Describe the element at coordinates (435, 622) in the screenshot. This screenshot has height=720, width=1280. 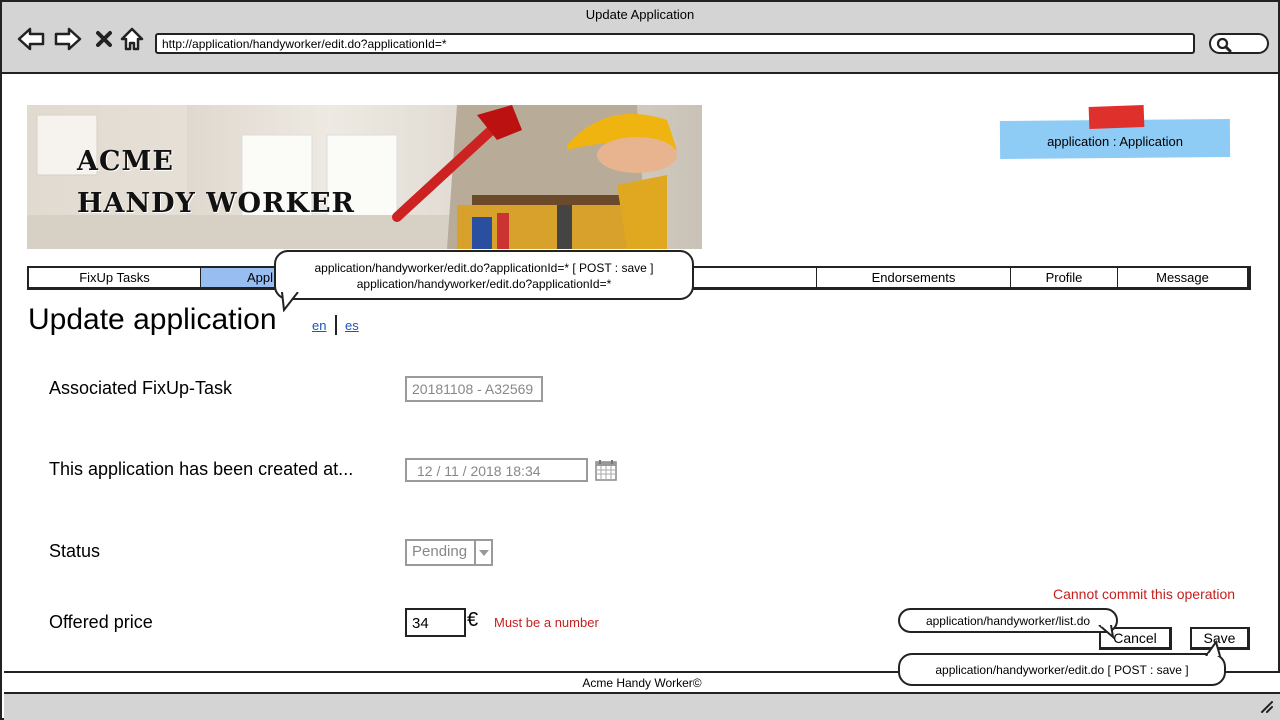
I see `price-input: 34` at that location.